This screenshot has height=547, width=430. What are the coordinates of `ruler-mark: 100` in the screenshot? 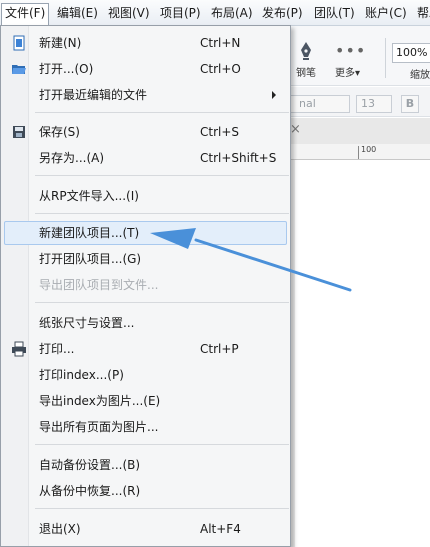 It's located at (369, 149).